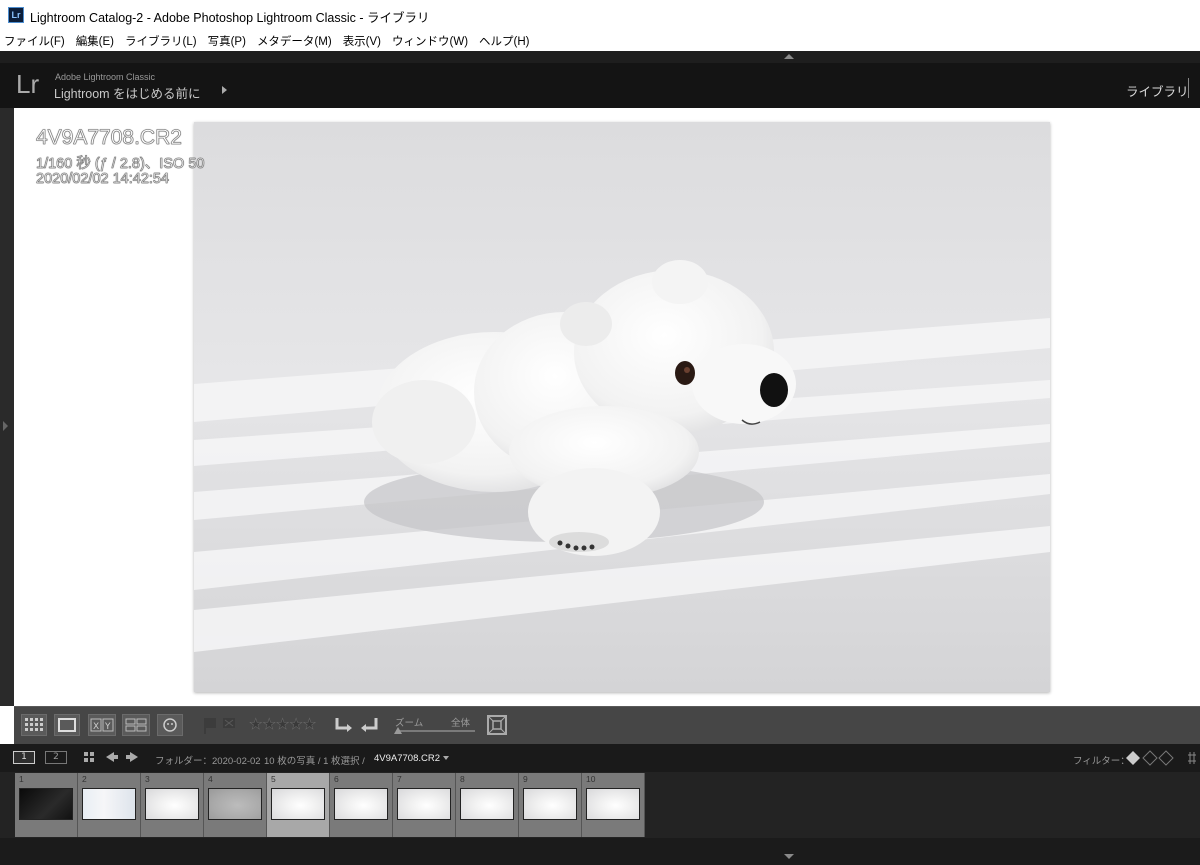  I want to click on rotate-right-icon, so click(369, 725).